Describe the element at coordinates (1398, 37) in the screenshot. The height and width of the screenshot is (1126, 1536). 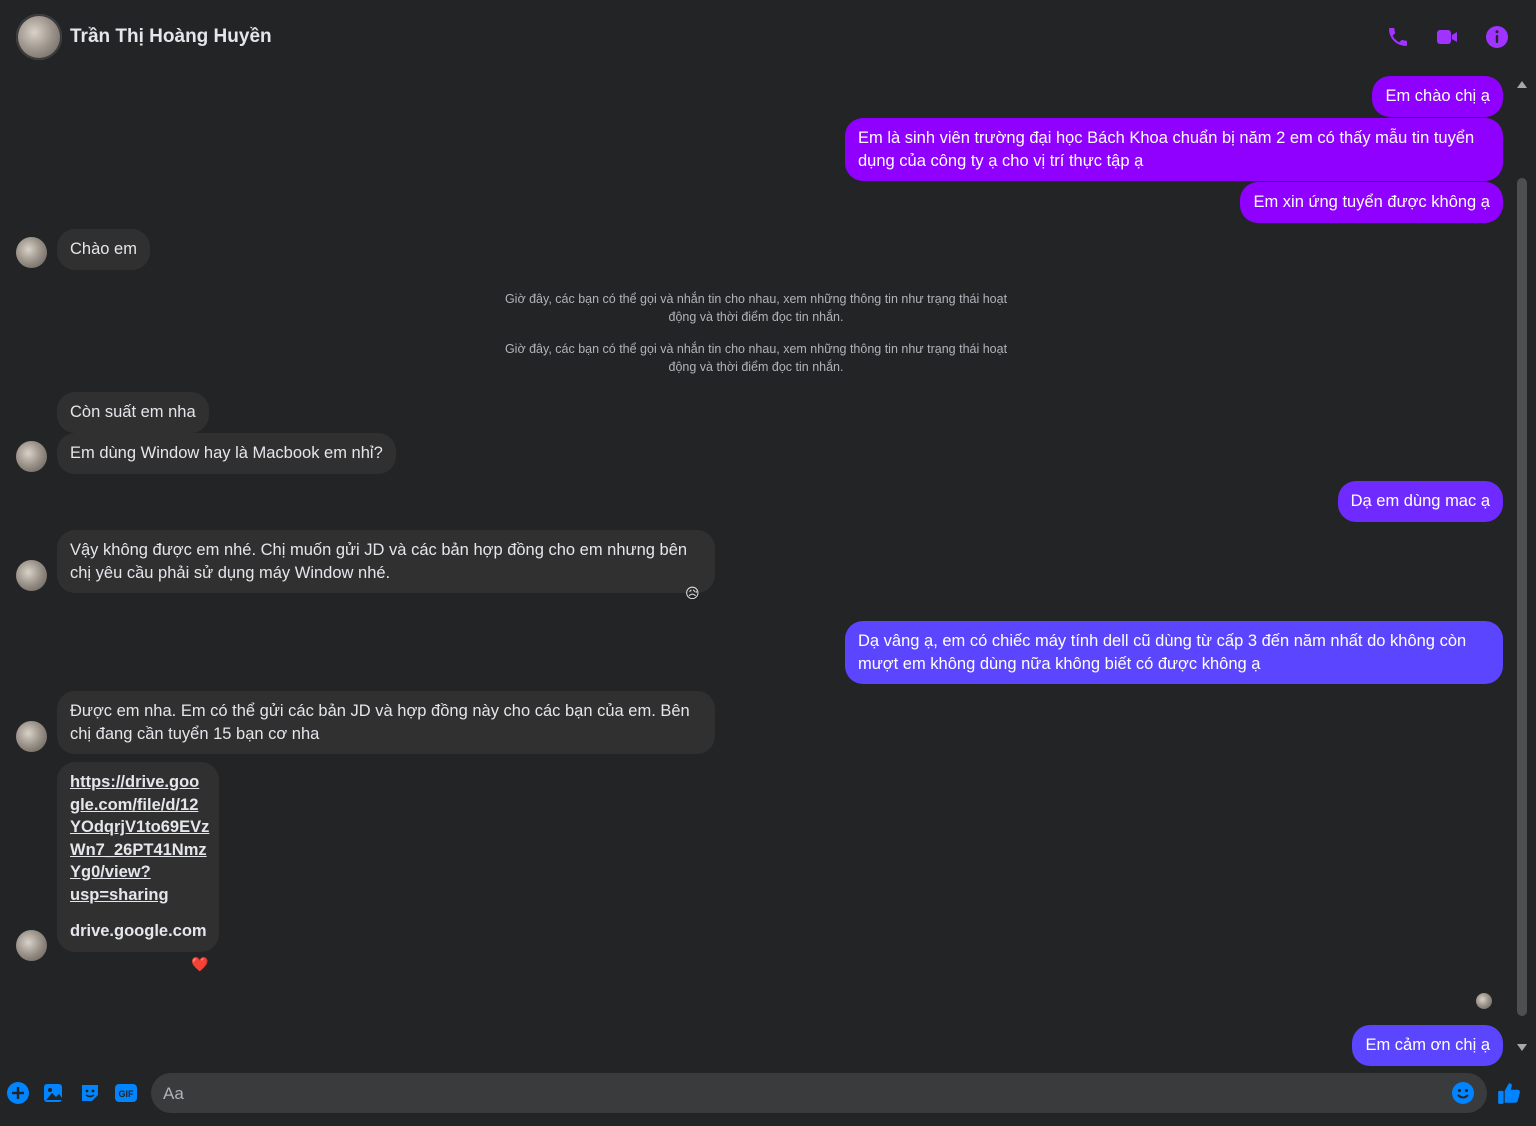
I see `phone-icon` at that location.